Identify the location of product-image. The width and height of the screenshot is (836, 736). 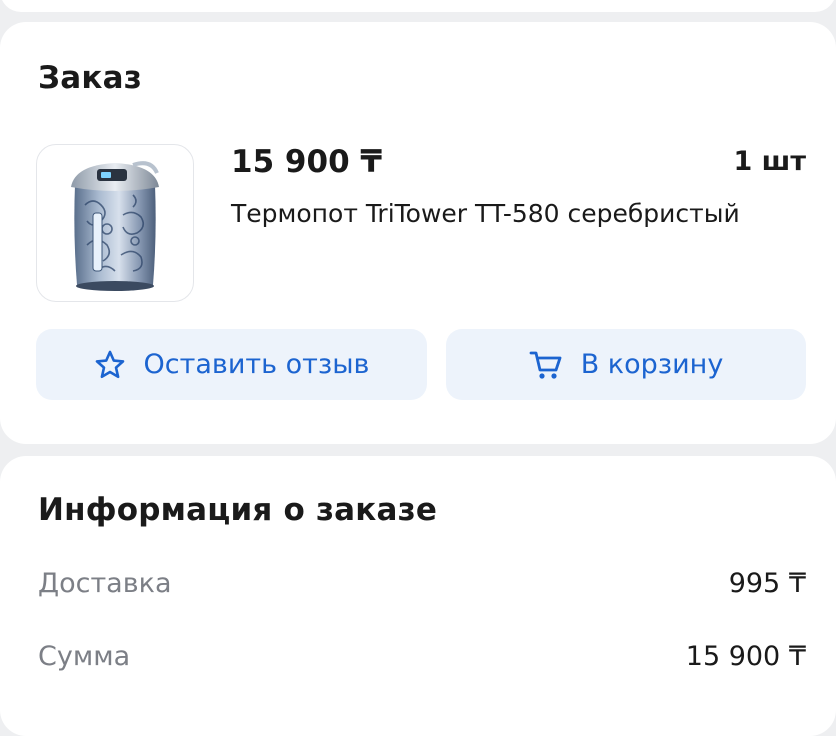
(115, 223).